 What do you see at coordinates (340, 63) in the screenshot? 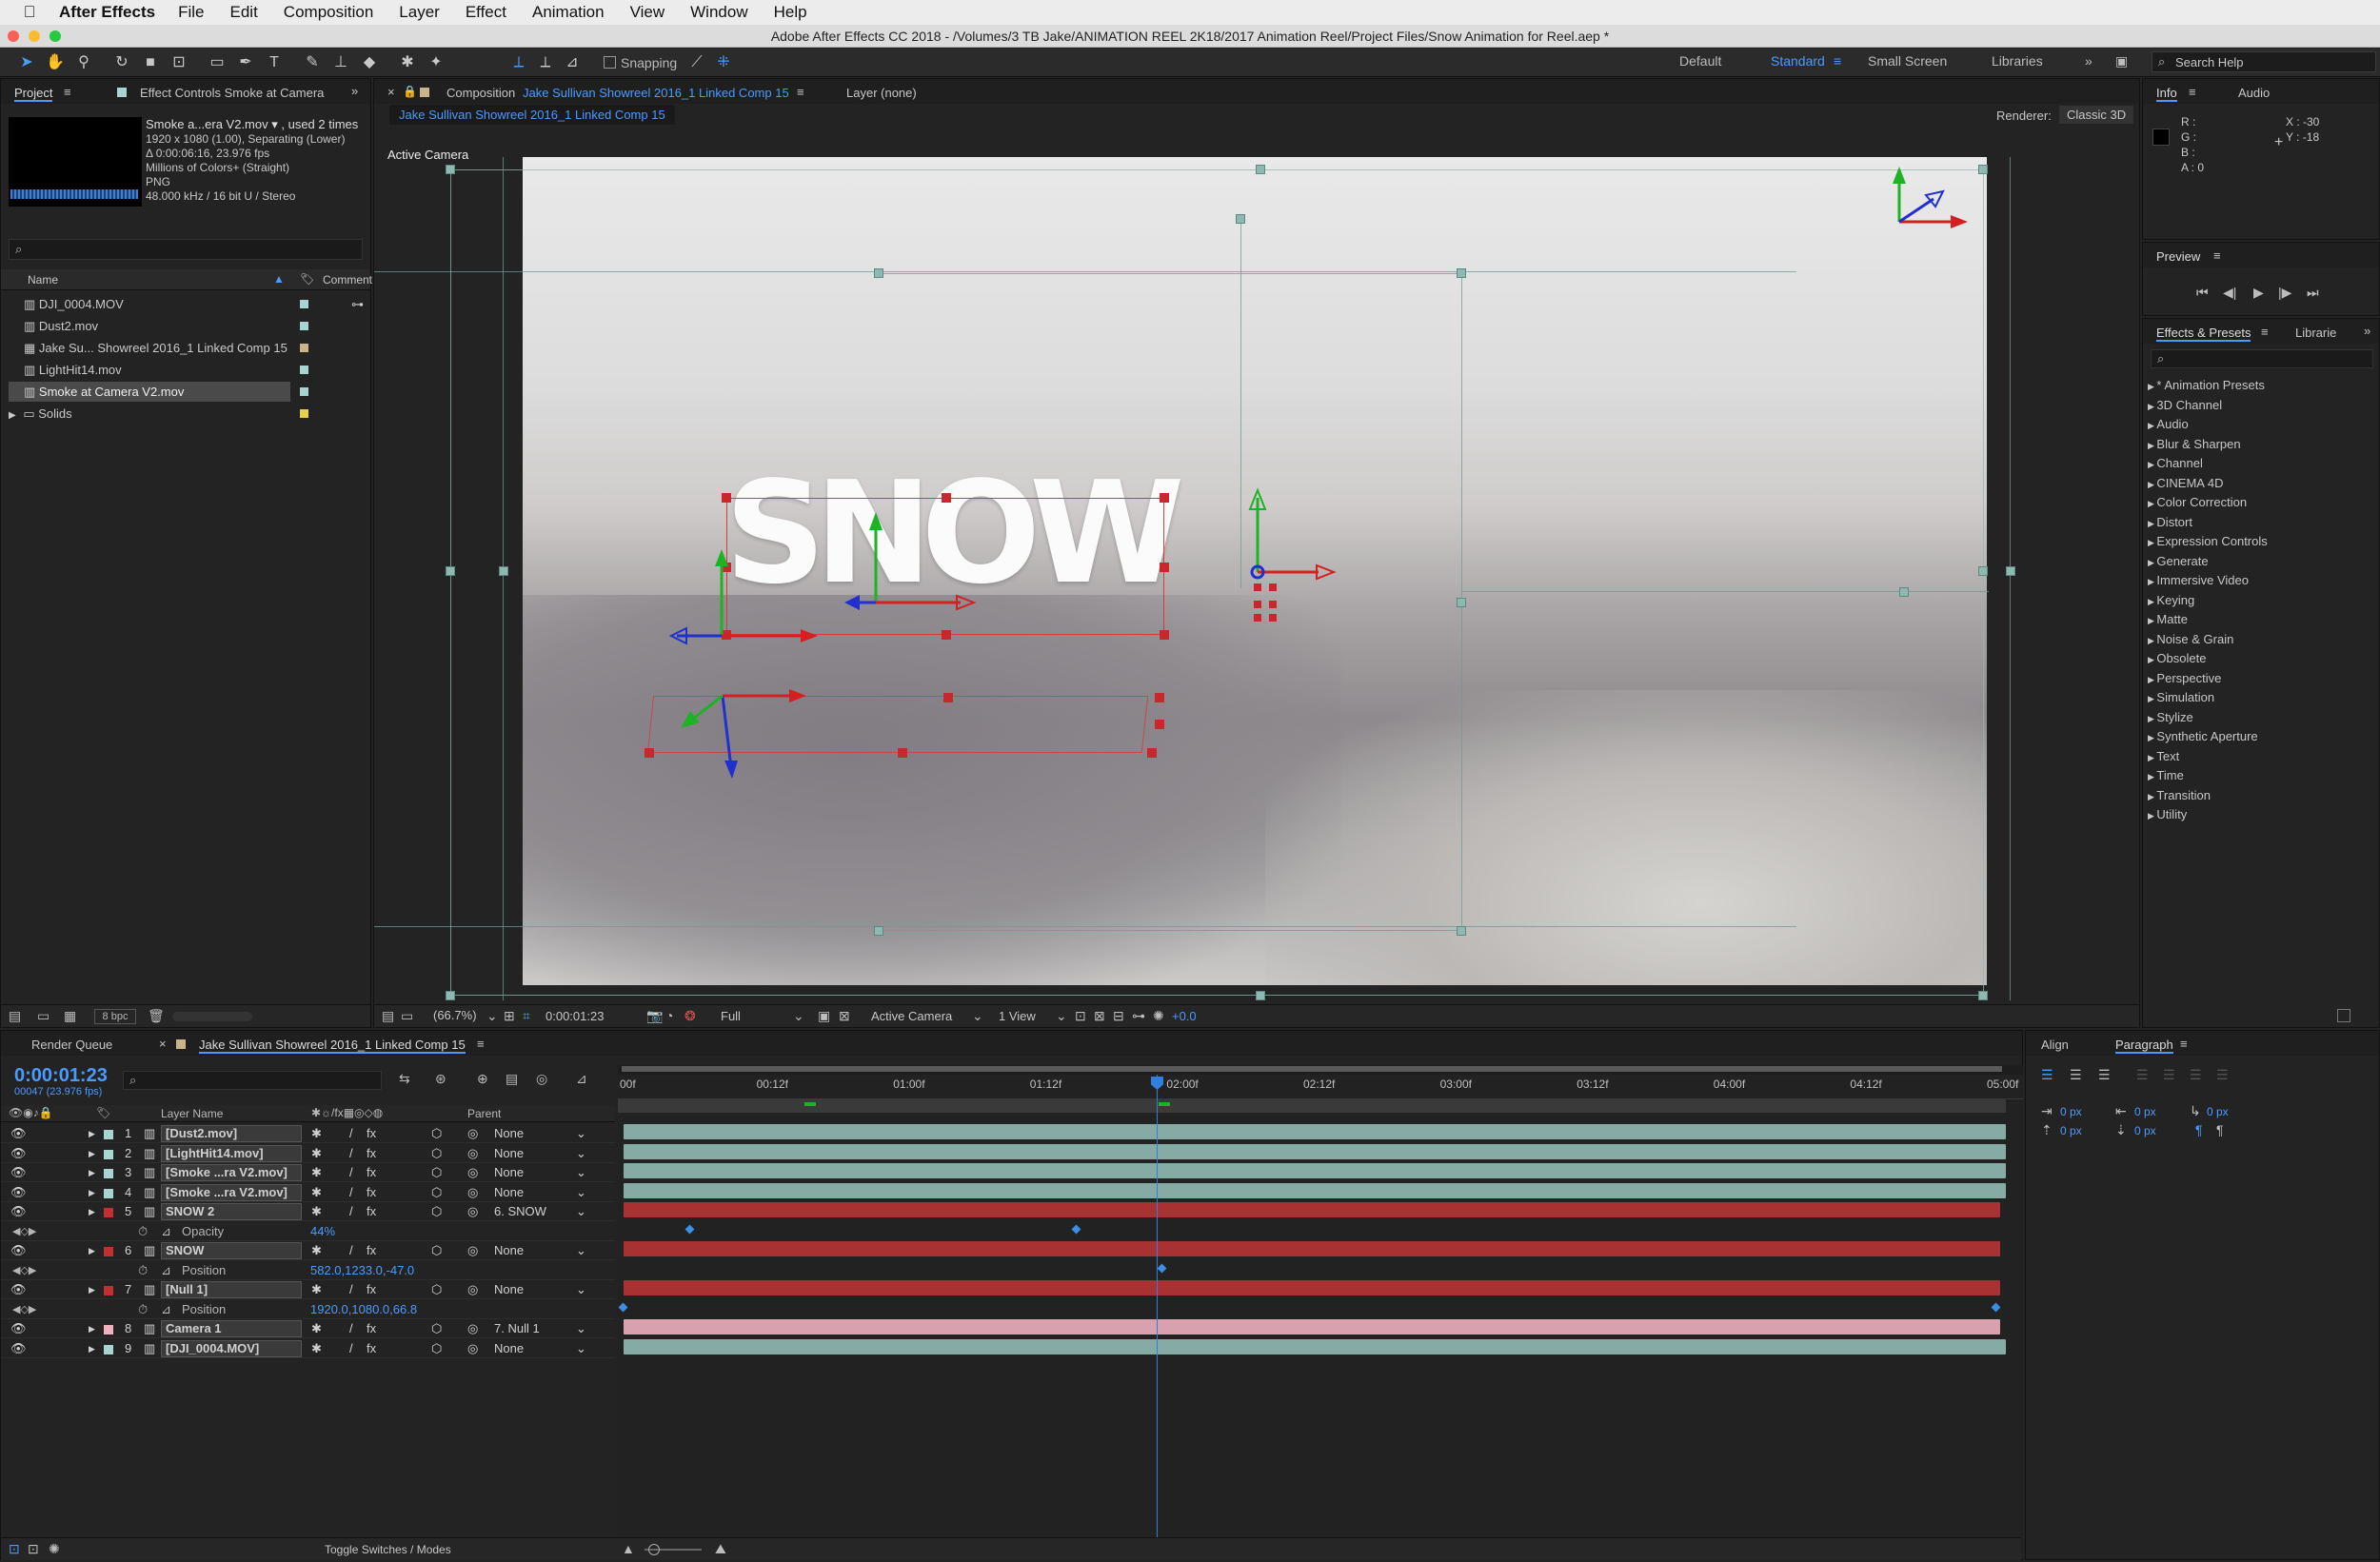
I see `clone-stamp-tool-icon: ⊥` at bounding box center [340, 63].